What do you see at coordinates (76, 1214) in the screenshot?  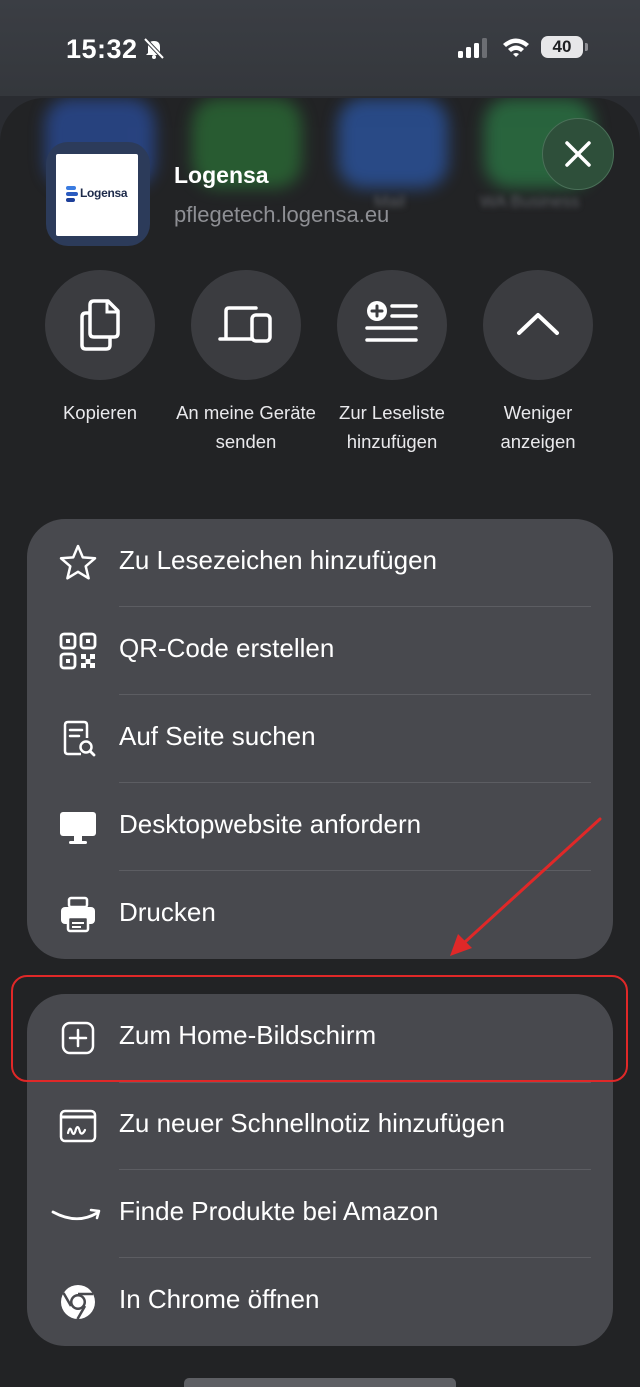 I see `amazon-icon` at bounding box center [76, 1214].